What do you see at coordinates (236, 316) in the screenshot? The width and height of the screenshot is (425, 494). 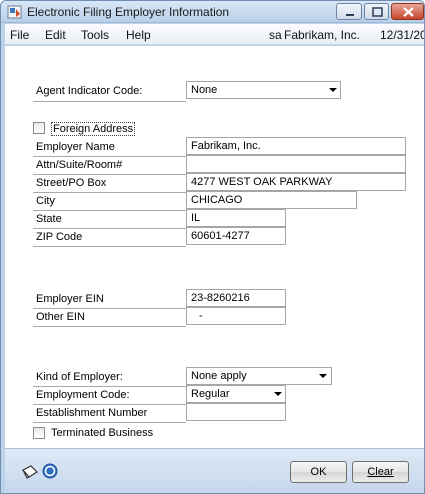 I see `other-ein-field: -` at bounding box center [236, 316].